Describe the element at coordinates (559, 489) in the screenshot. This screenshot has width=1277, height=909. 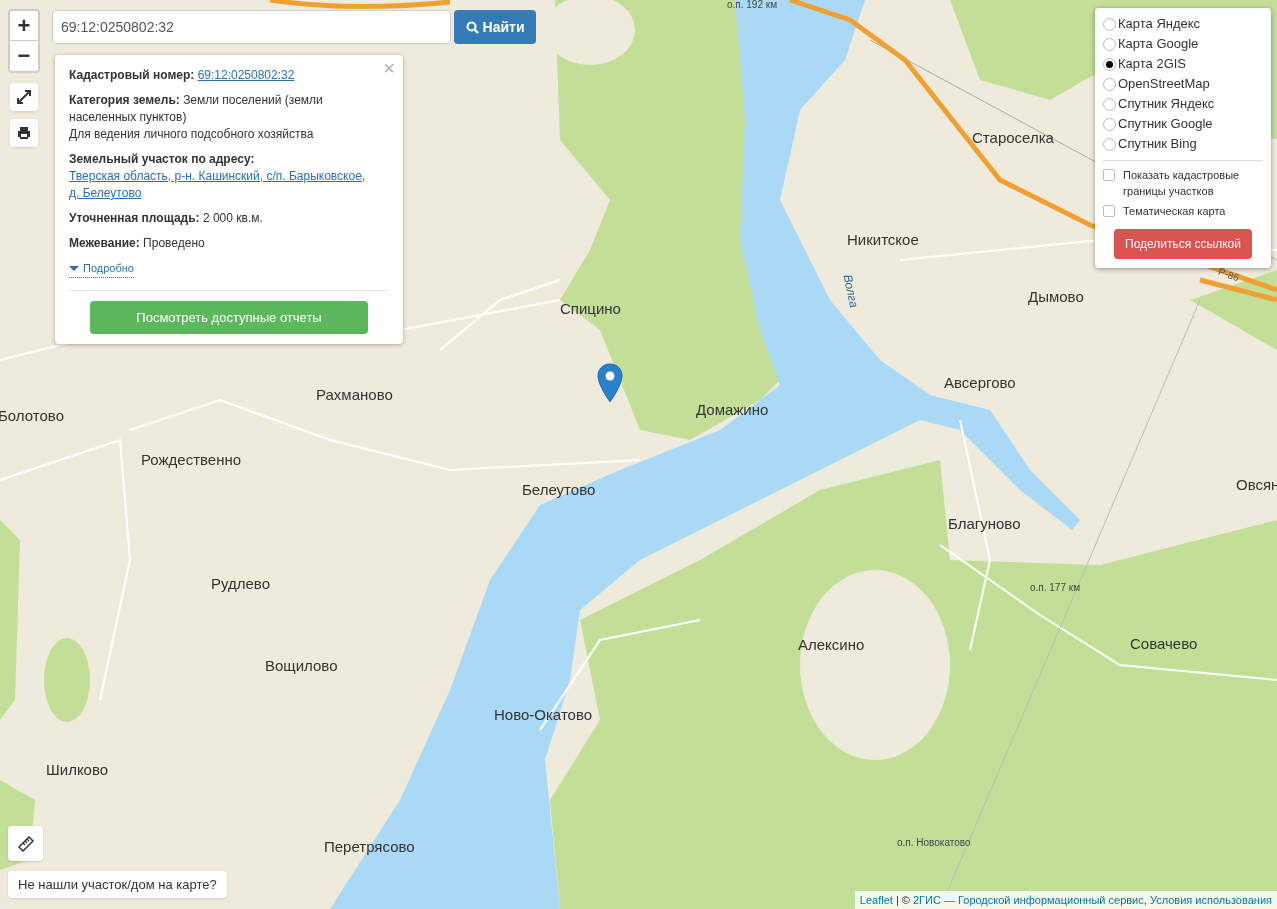
I see `place-label: Белеутово` at that location.